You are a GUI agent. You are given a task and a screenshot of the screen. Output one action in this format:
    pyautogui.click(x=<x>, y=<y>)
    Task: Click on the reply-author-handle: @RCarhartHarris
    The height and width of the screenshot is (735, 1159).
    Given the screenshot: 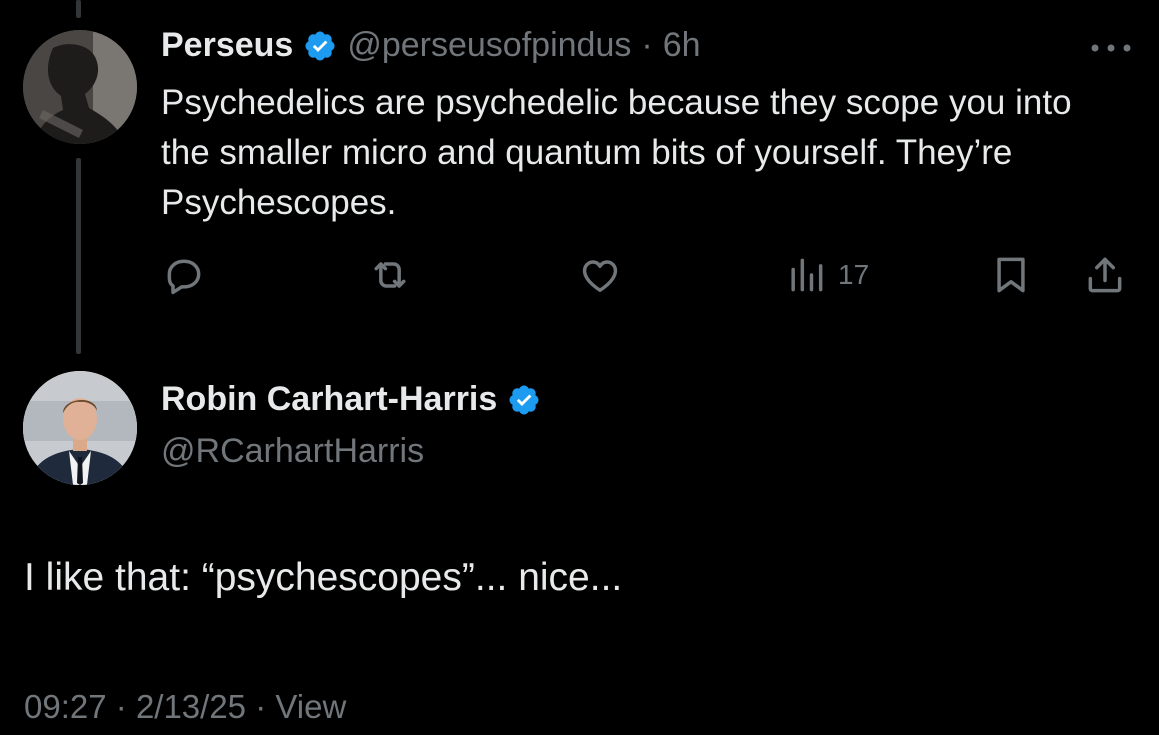 What is the action you would take?
    pyautogui.click(x=292, y=451)
    